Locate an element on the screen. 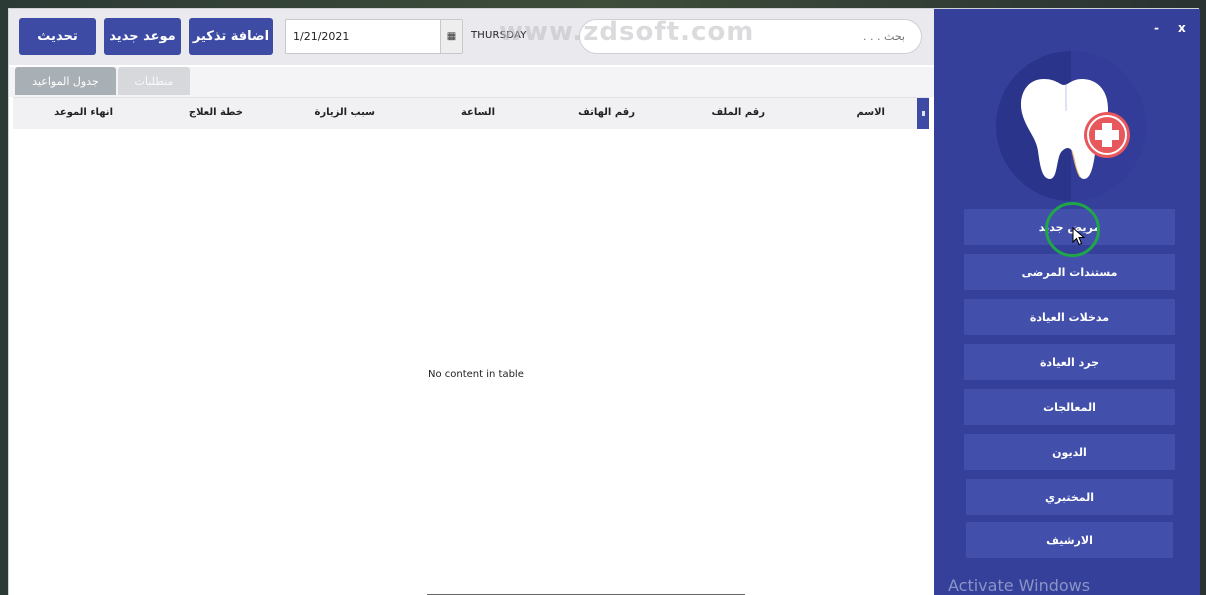 Image resolution: width=1206 pixels, height=595 pixels. close-button: x is located at coordinates (1182, 28).